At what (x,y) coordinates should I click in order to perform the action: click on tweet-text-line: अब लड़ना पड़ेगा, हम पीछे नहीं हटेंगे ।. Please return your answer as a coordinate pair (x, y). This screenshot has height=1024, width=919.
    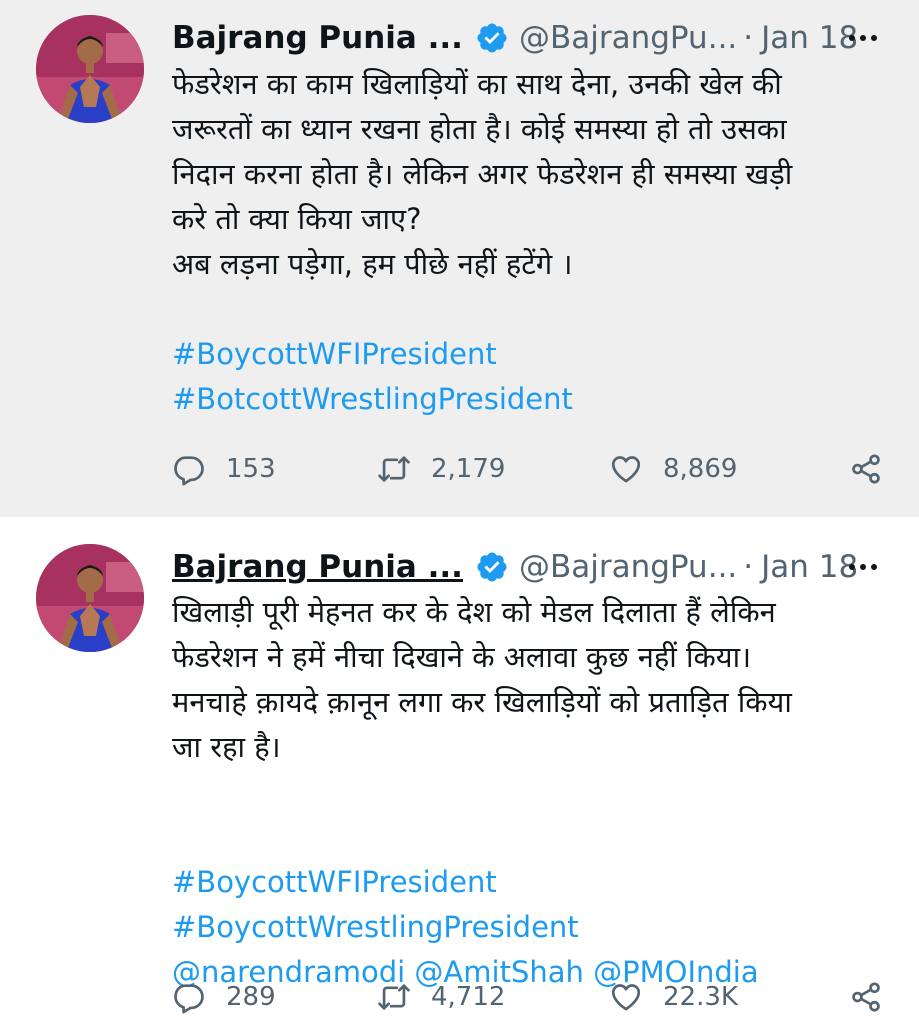
    Looking at the image, I should click on (372, 264).